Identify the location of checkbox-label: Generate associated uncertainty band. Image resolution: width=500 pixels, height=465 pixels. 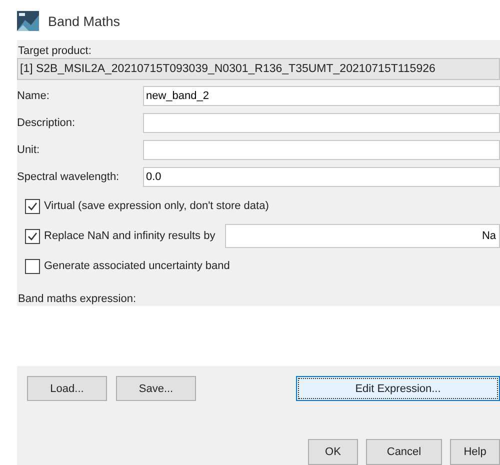
(137, 266).